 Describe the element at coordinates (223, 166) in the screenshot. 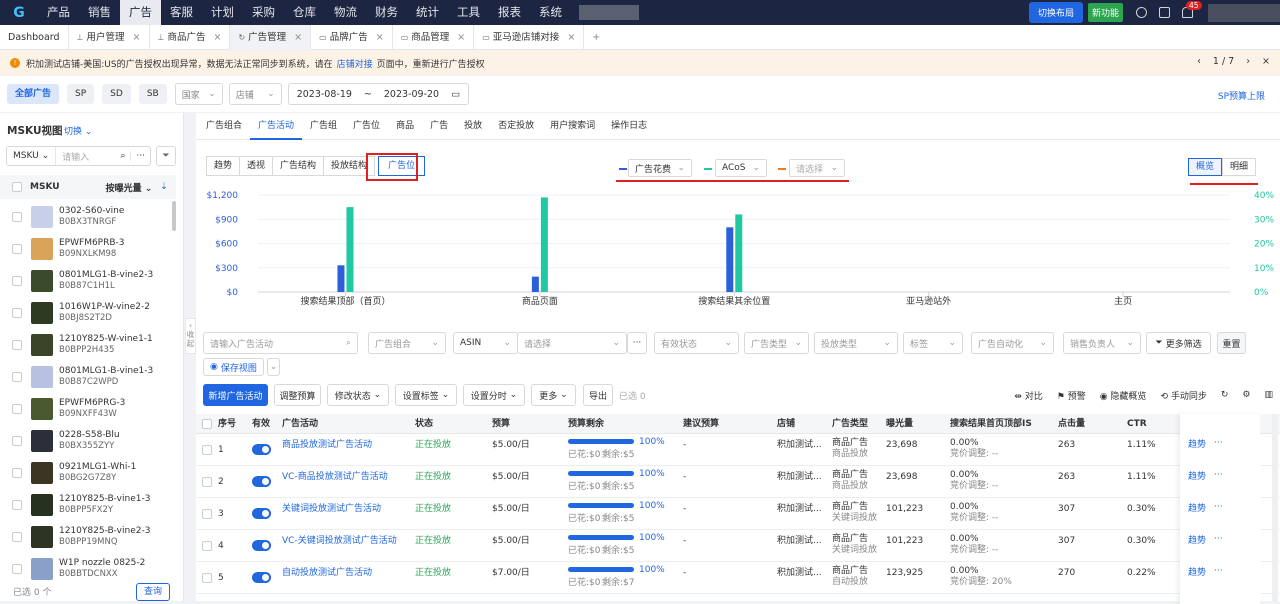

I see `view-tab: 趋势` at that location.